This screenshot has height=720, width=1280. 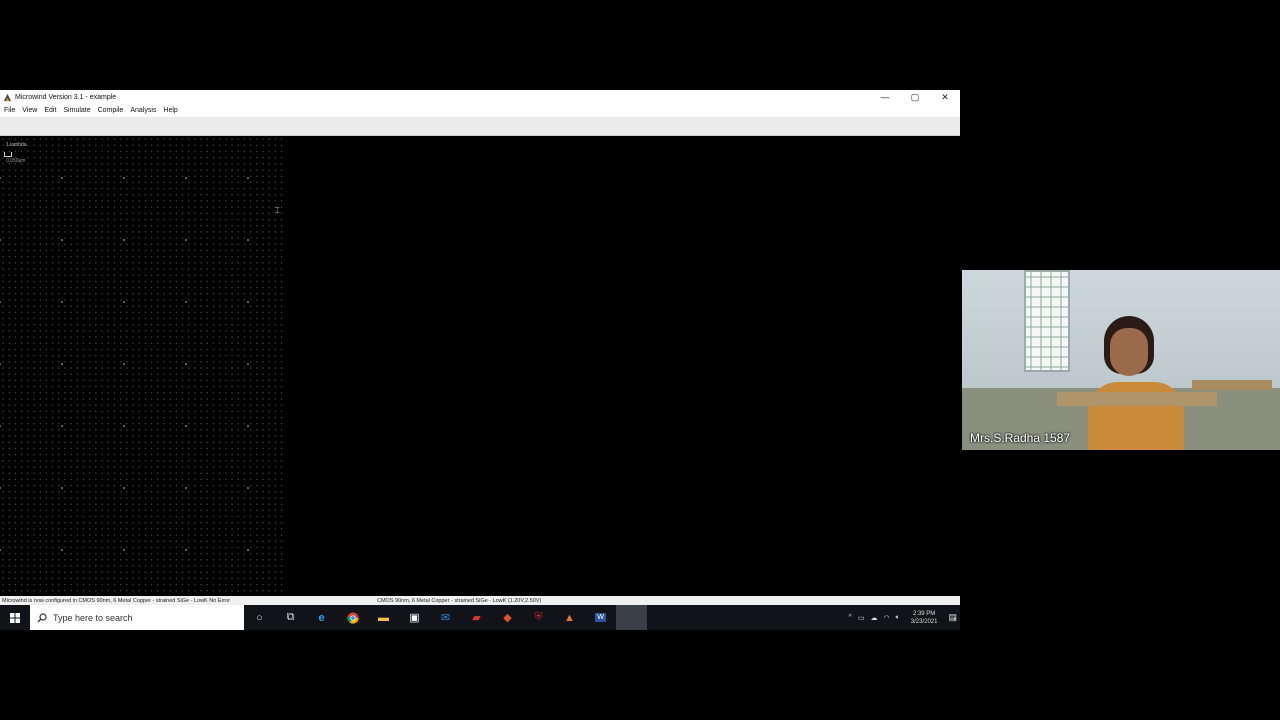 I want to click on participant-name: Mrs.S.Radha 1587, so click(x=1020, y=438).